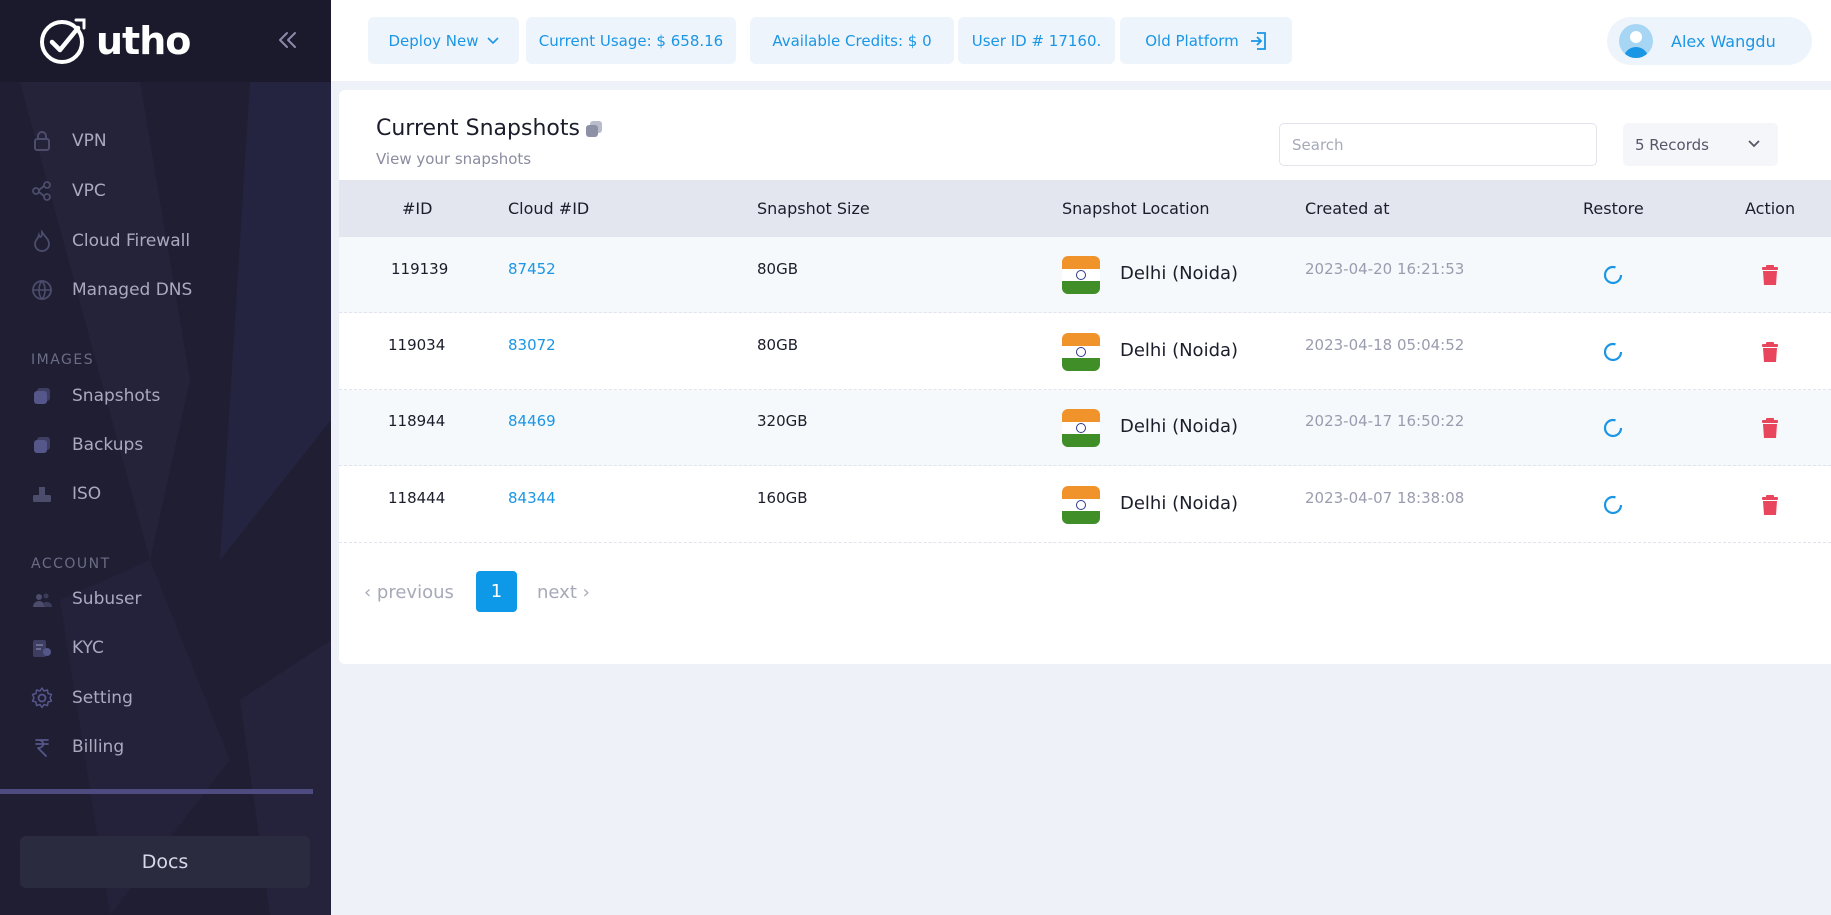 The image size is (1831, 915). What do you see at coordinates (71, 564) in the screenshot?
I see `section-heading-account: ACCOUNT` at bounding box center [71, 564].